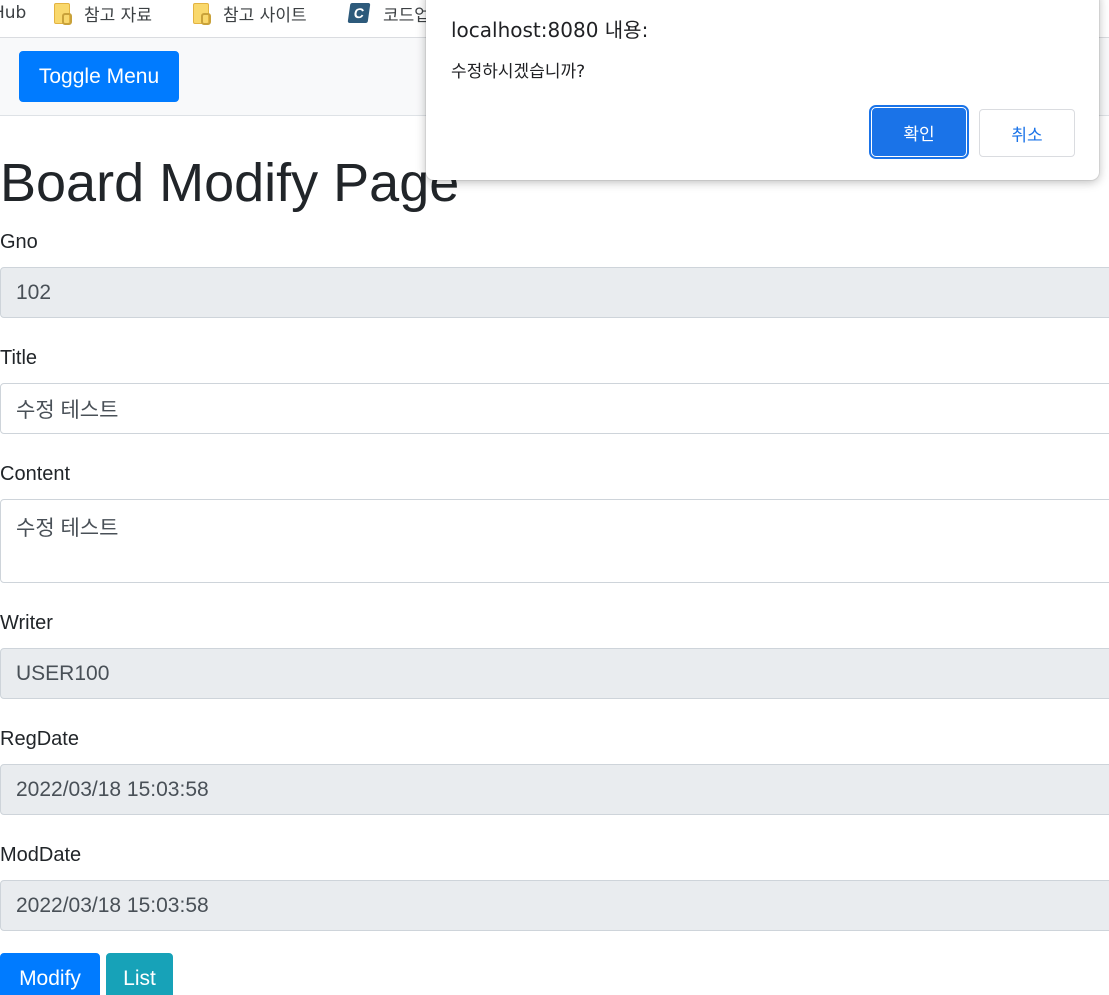 The width and height of the screenshot is (1109, 995). I want to click on dialog-message: 수정하시겠습니까?, so click(518, 72).